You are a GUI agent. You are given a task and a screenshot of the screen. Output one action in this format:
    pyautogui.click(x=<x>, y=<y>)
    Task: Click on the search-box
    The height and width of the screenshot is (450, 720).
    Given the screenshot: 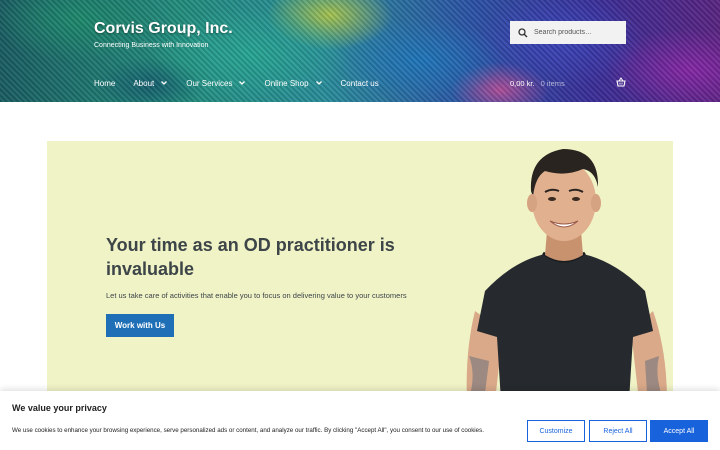 What is the action you would take?
    pyautogui.click(x=568, y=32)
    